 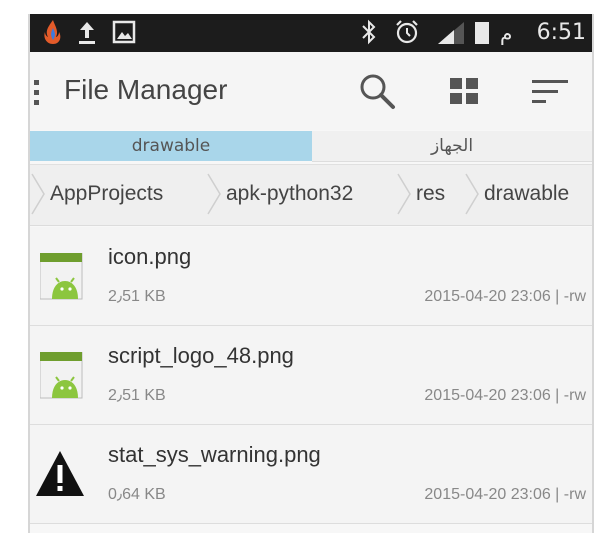 I want to click on breadcrumb-item-apk-python32: apk-python32, so click(x=289, y=194).